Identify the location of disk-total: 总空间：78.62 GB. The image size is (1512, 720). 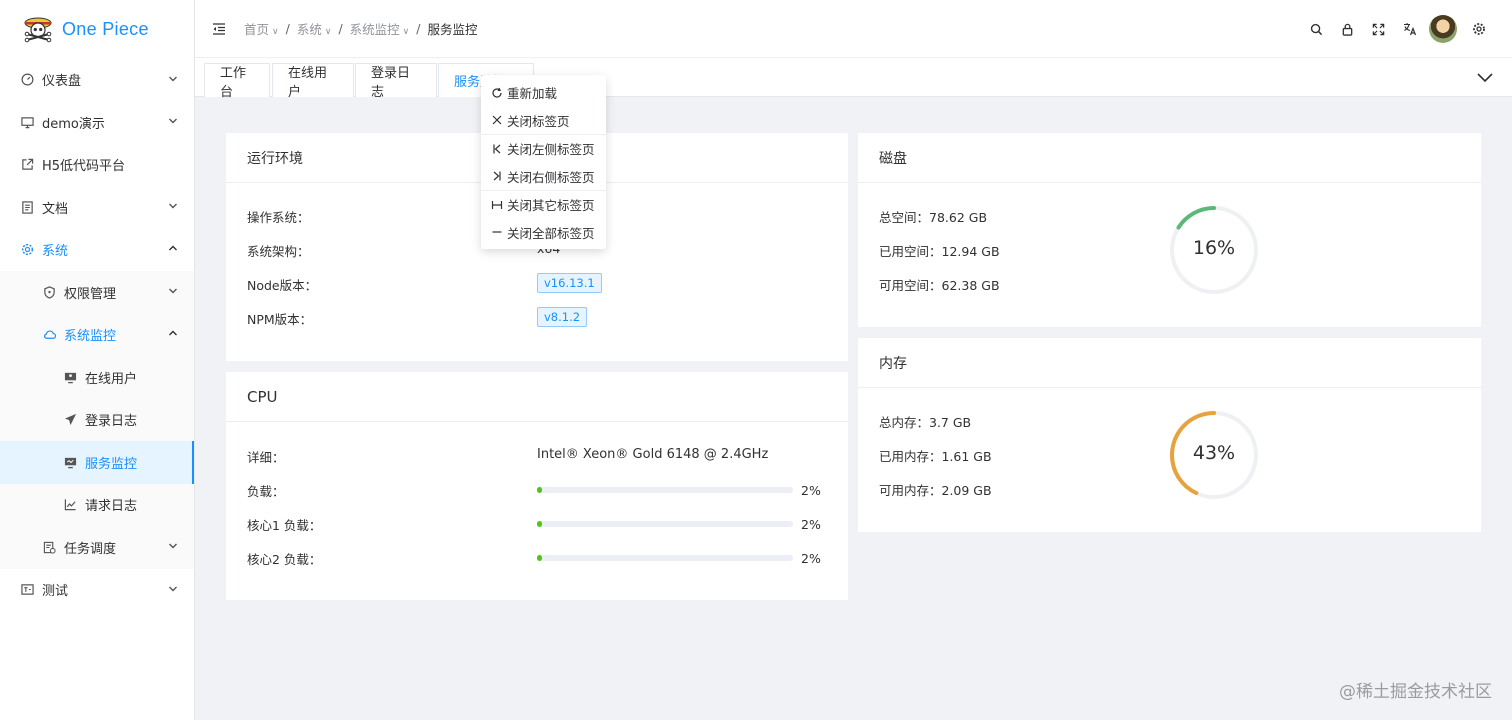
(933, 217).